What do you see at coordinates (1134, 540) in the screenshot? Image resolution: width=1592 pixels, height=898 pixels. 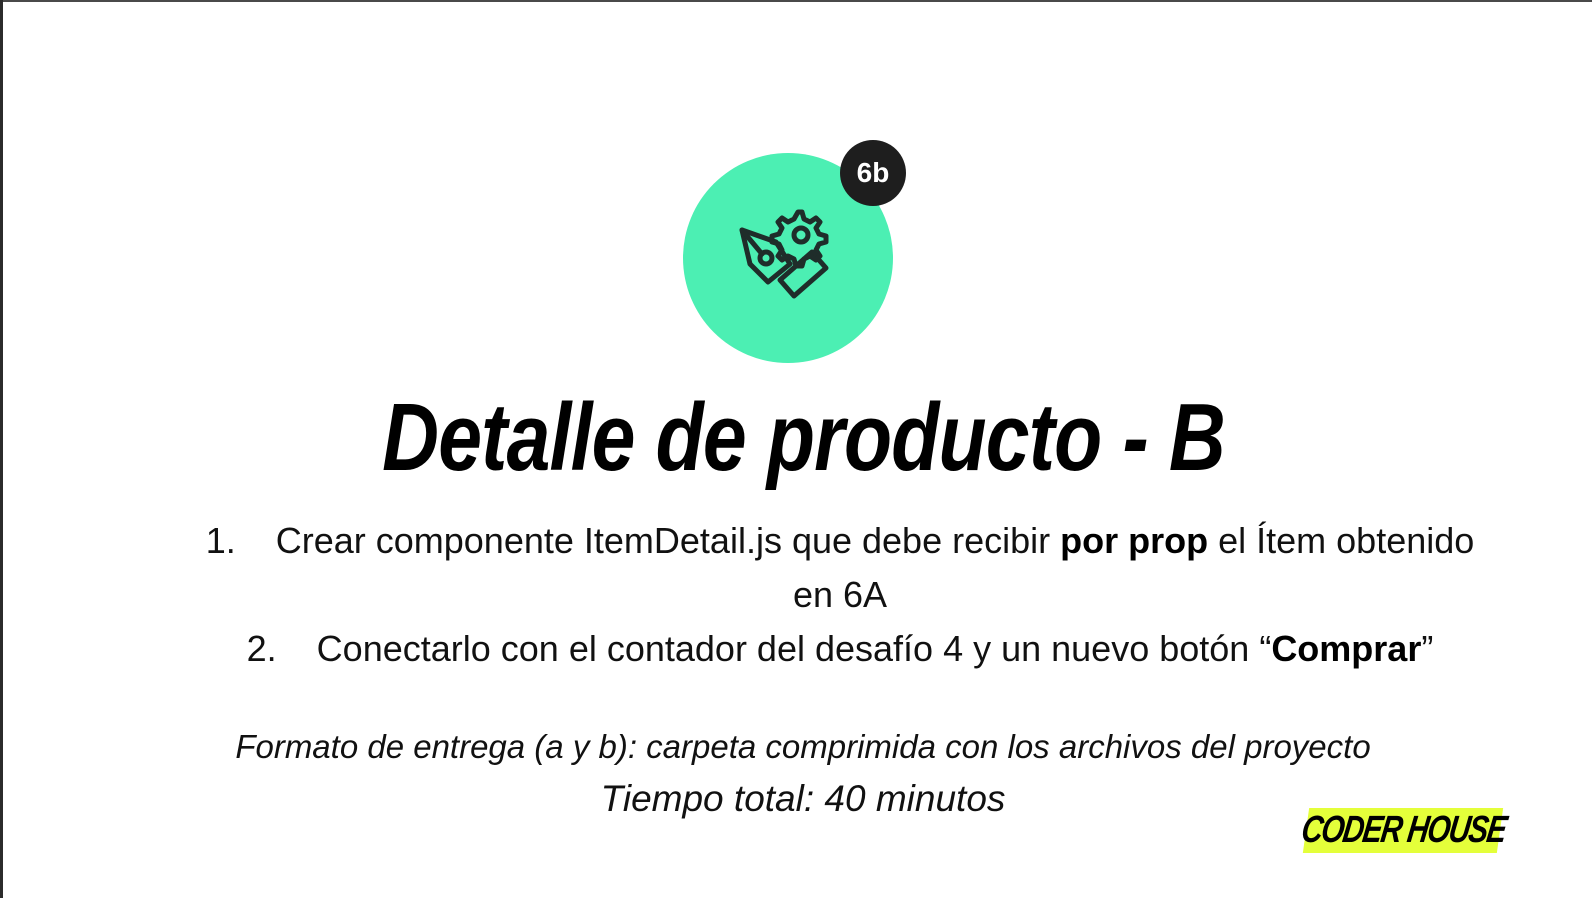 I see `list-item-bold: por prop` at bounding box center [1134, 540].